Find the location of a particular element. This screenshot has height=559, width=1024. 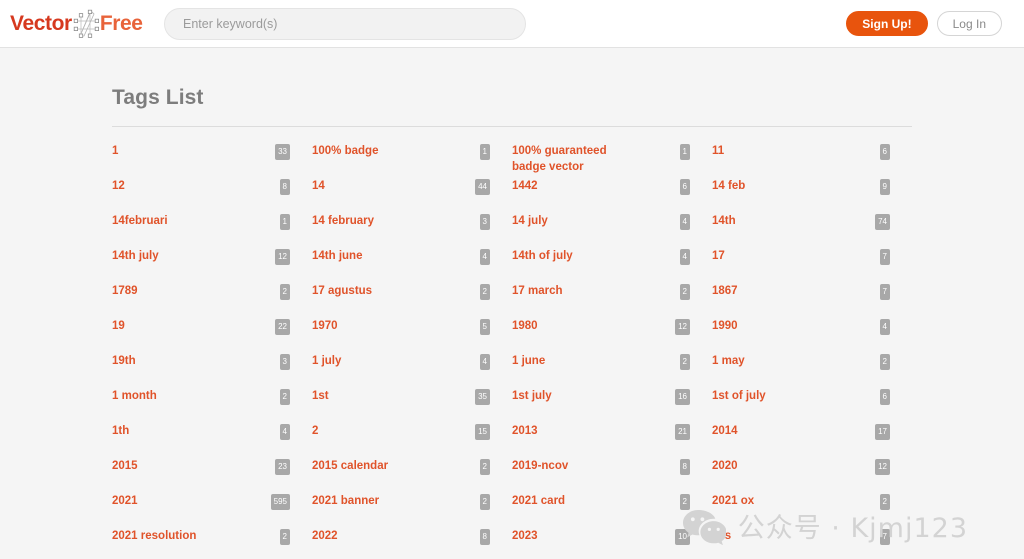

tag-item: 14th june 4 is located at coordinates (412, 265).